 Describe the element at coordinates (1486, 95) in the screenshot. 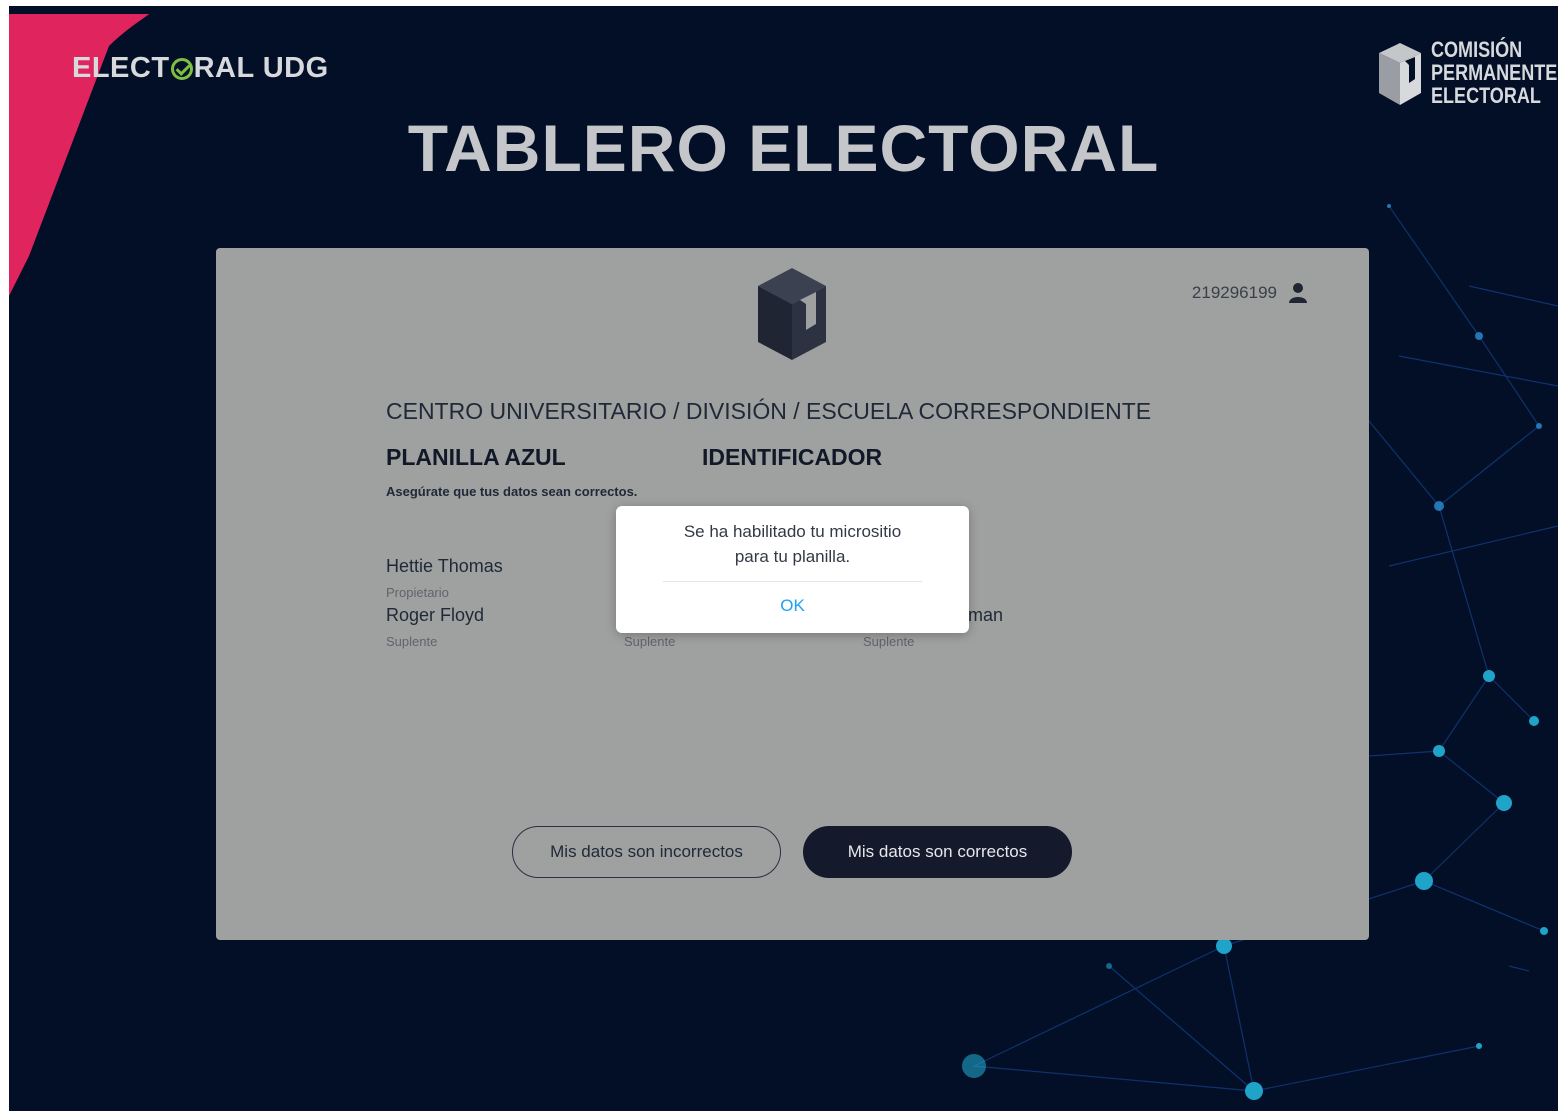

I see `brand-right-line-3: ELECTORAL` at that location.